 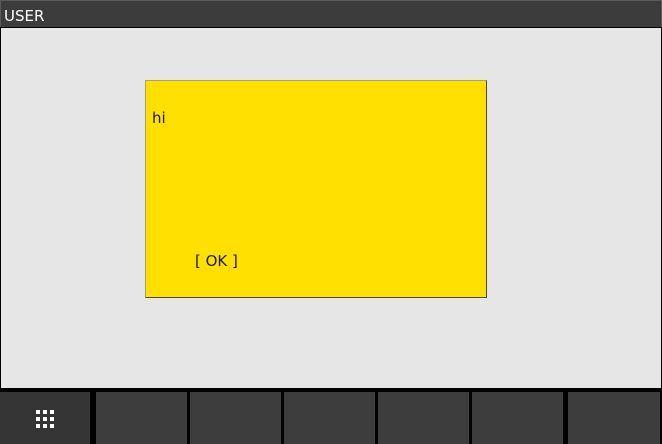 What do you see at coordinates (159, 118) in the screenshot?
I see `dialog-message: hi` at bounding box center [159, 118].